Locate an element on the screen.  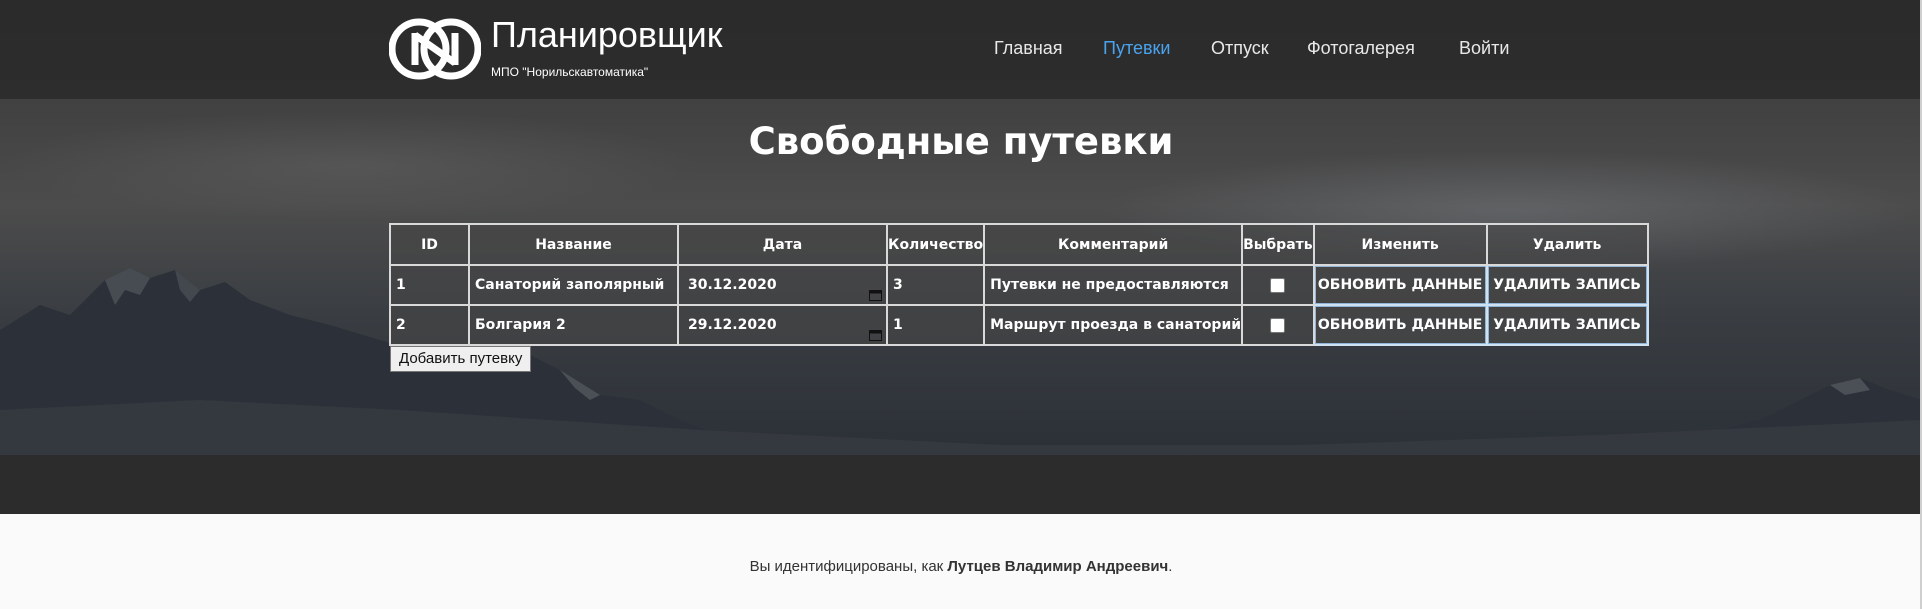
name-field: Санаторий заполярный is located at coordinates (573, 285).